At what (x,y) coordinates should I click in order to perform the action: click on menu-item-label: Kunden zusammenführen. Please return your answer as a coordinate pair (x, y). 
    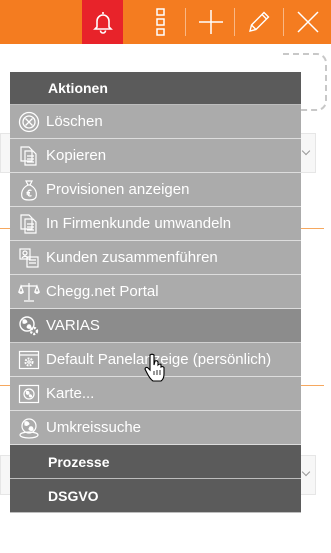
    Looking at the image, I should click on (132, 257).